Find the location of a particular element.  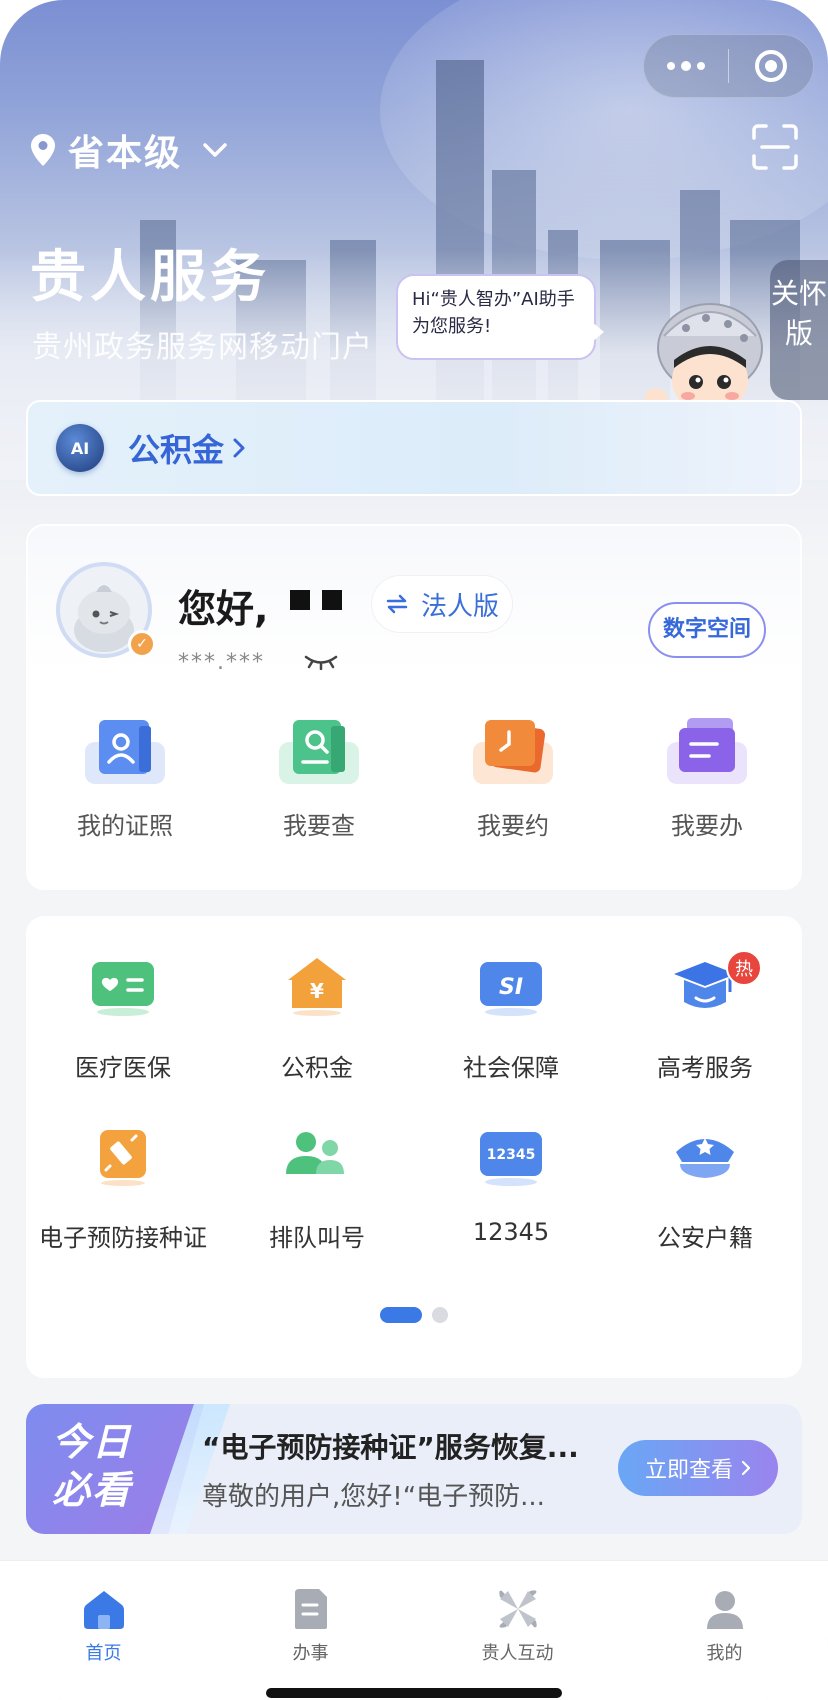

location-selector: 省本级 is located at coordinates (129, 150).